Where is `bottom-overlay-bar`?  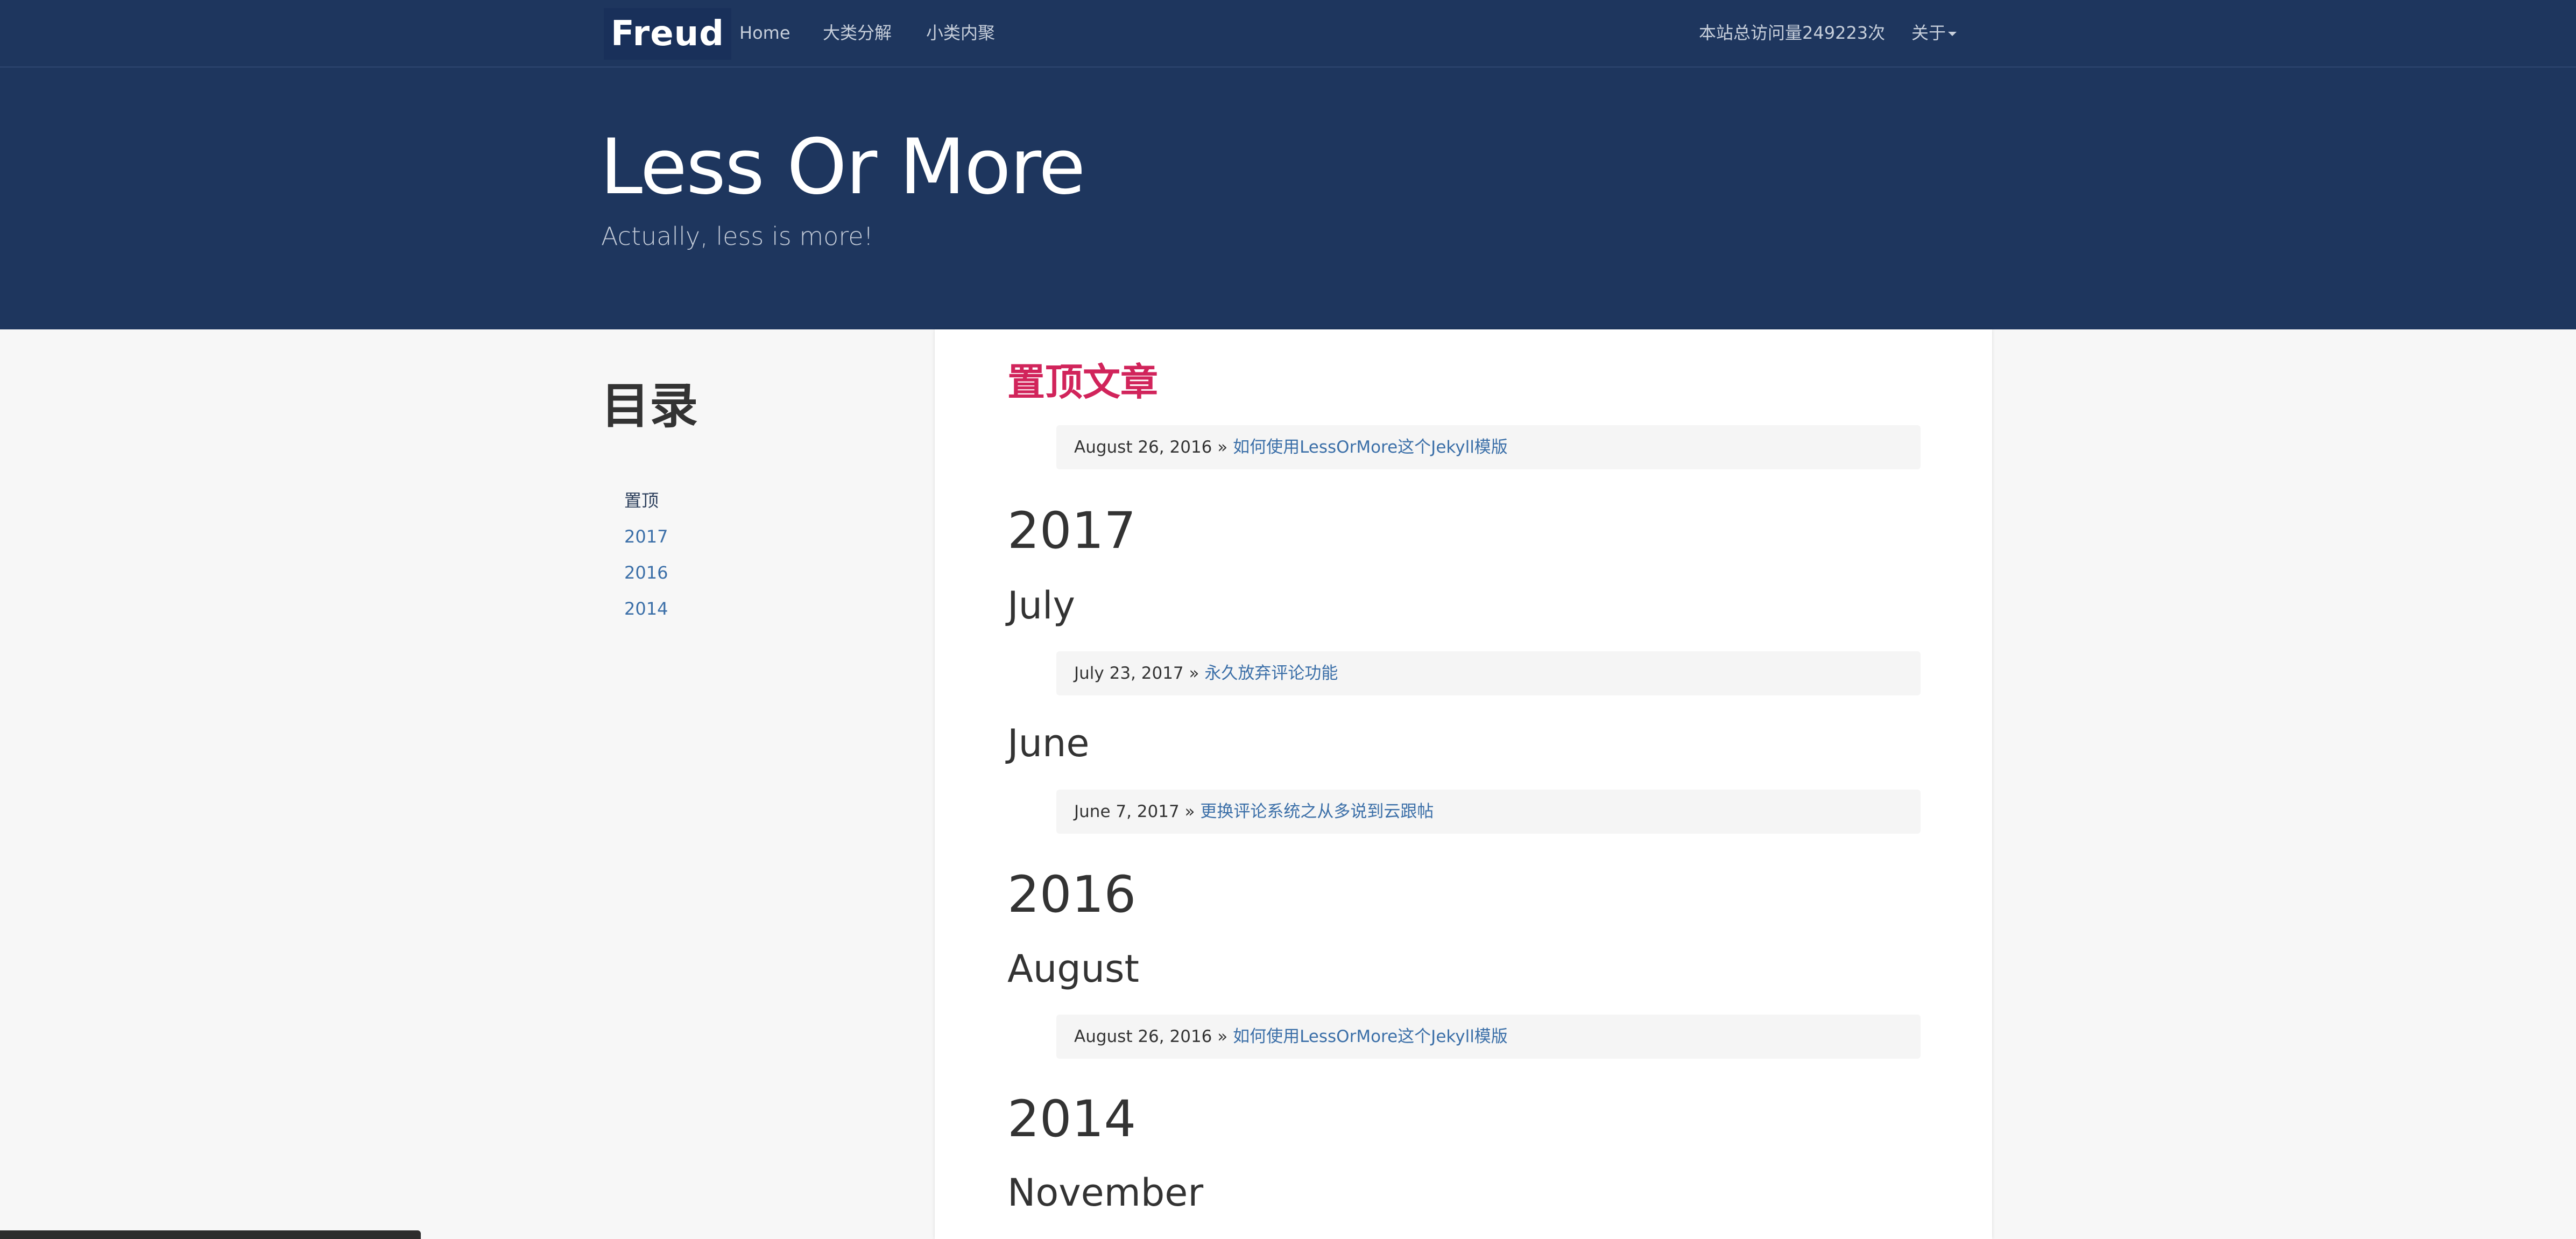 bottom-overlay-bar is located at coordinates (210, 1234).